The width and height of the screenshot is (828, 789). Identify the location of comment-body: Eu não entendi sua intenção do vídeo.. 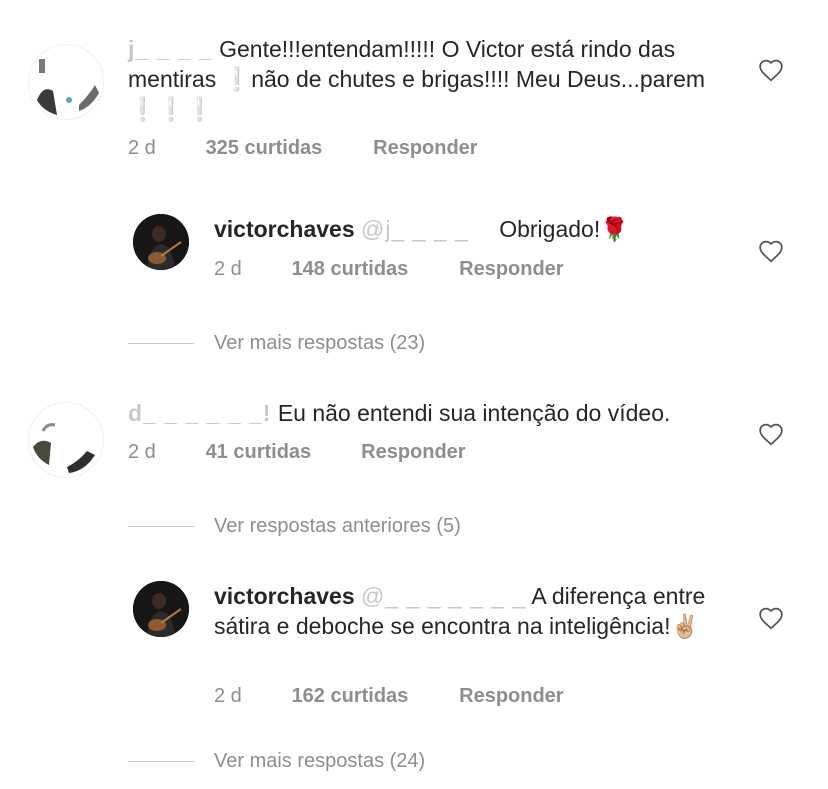
(474, 413).